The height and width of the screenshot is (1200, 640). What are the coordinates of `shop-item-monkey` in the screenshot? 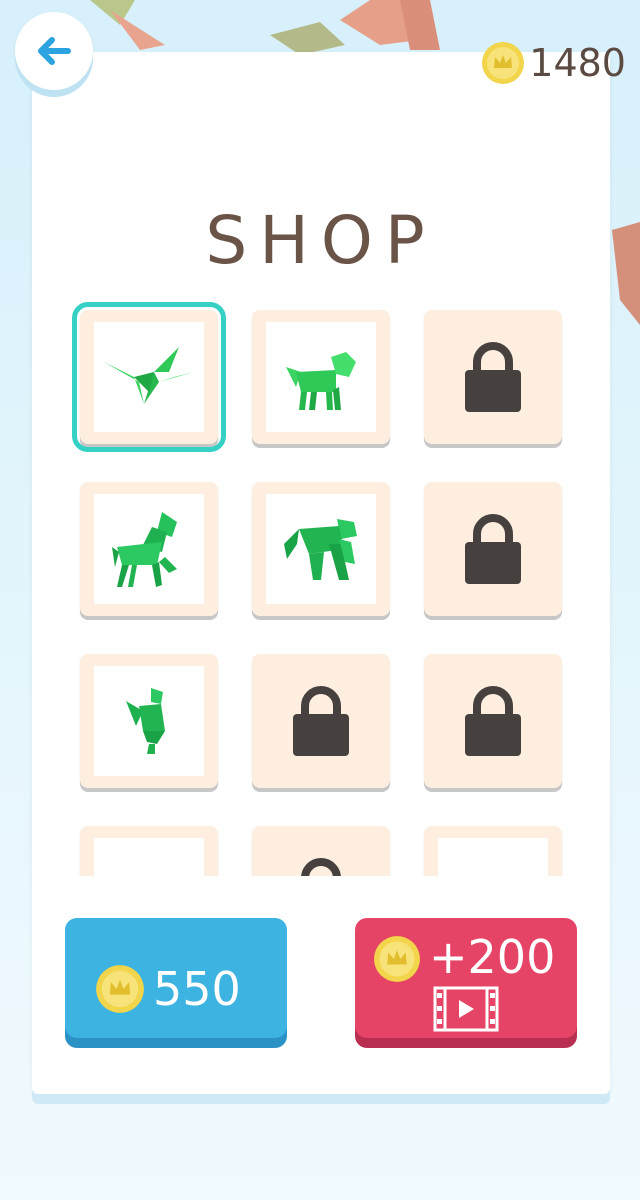 It's located at (321, 549).